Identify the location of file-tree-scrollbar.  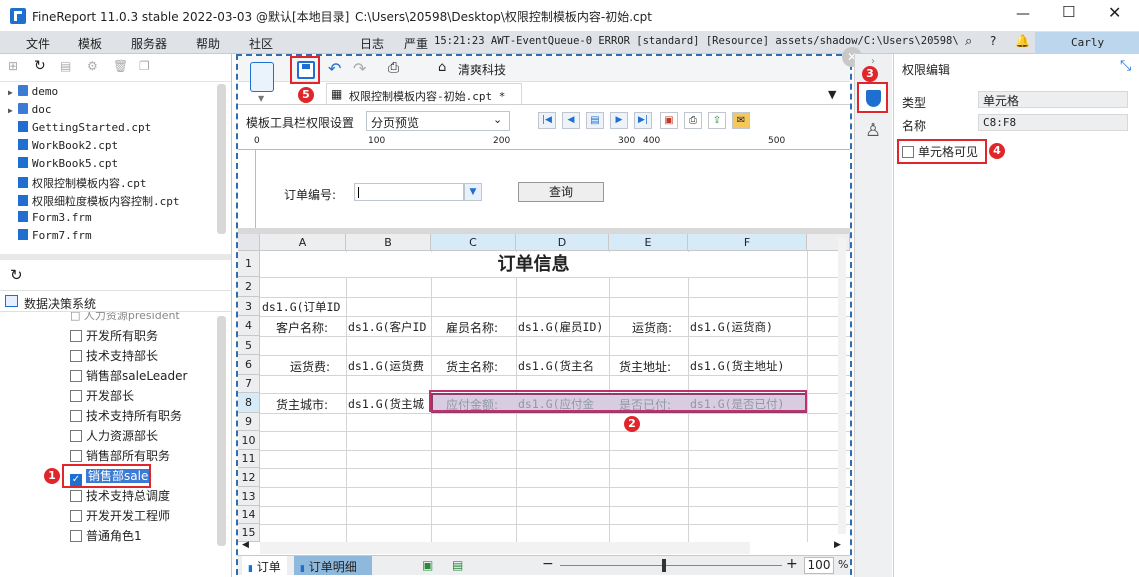
(221, 159).